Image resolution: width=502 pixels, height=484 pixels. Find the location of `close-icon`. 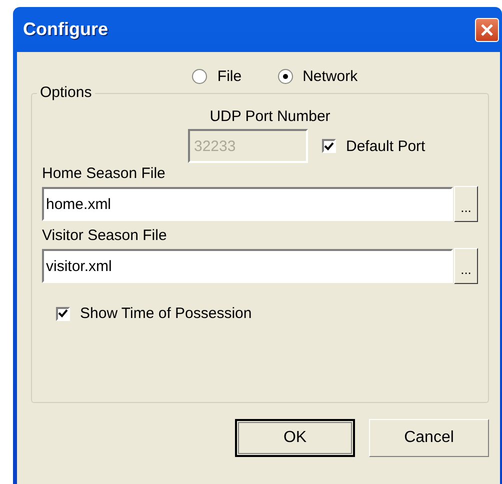

close-icon is located at coordinates (487, 29).